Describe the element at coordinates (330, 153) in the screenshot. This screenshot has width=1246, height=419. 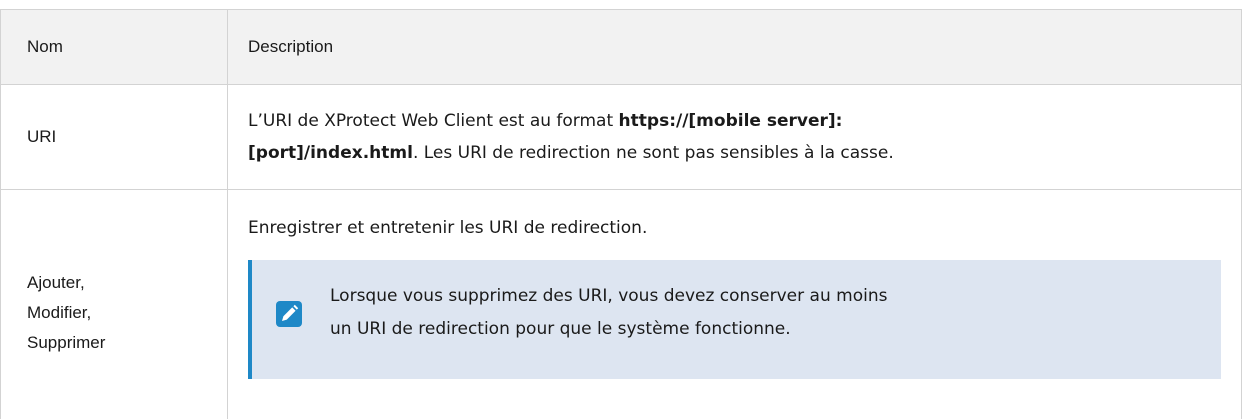
I see `uri-format-bold-2: [port]/index.html` at that location.